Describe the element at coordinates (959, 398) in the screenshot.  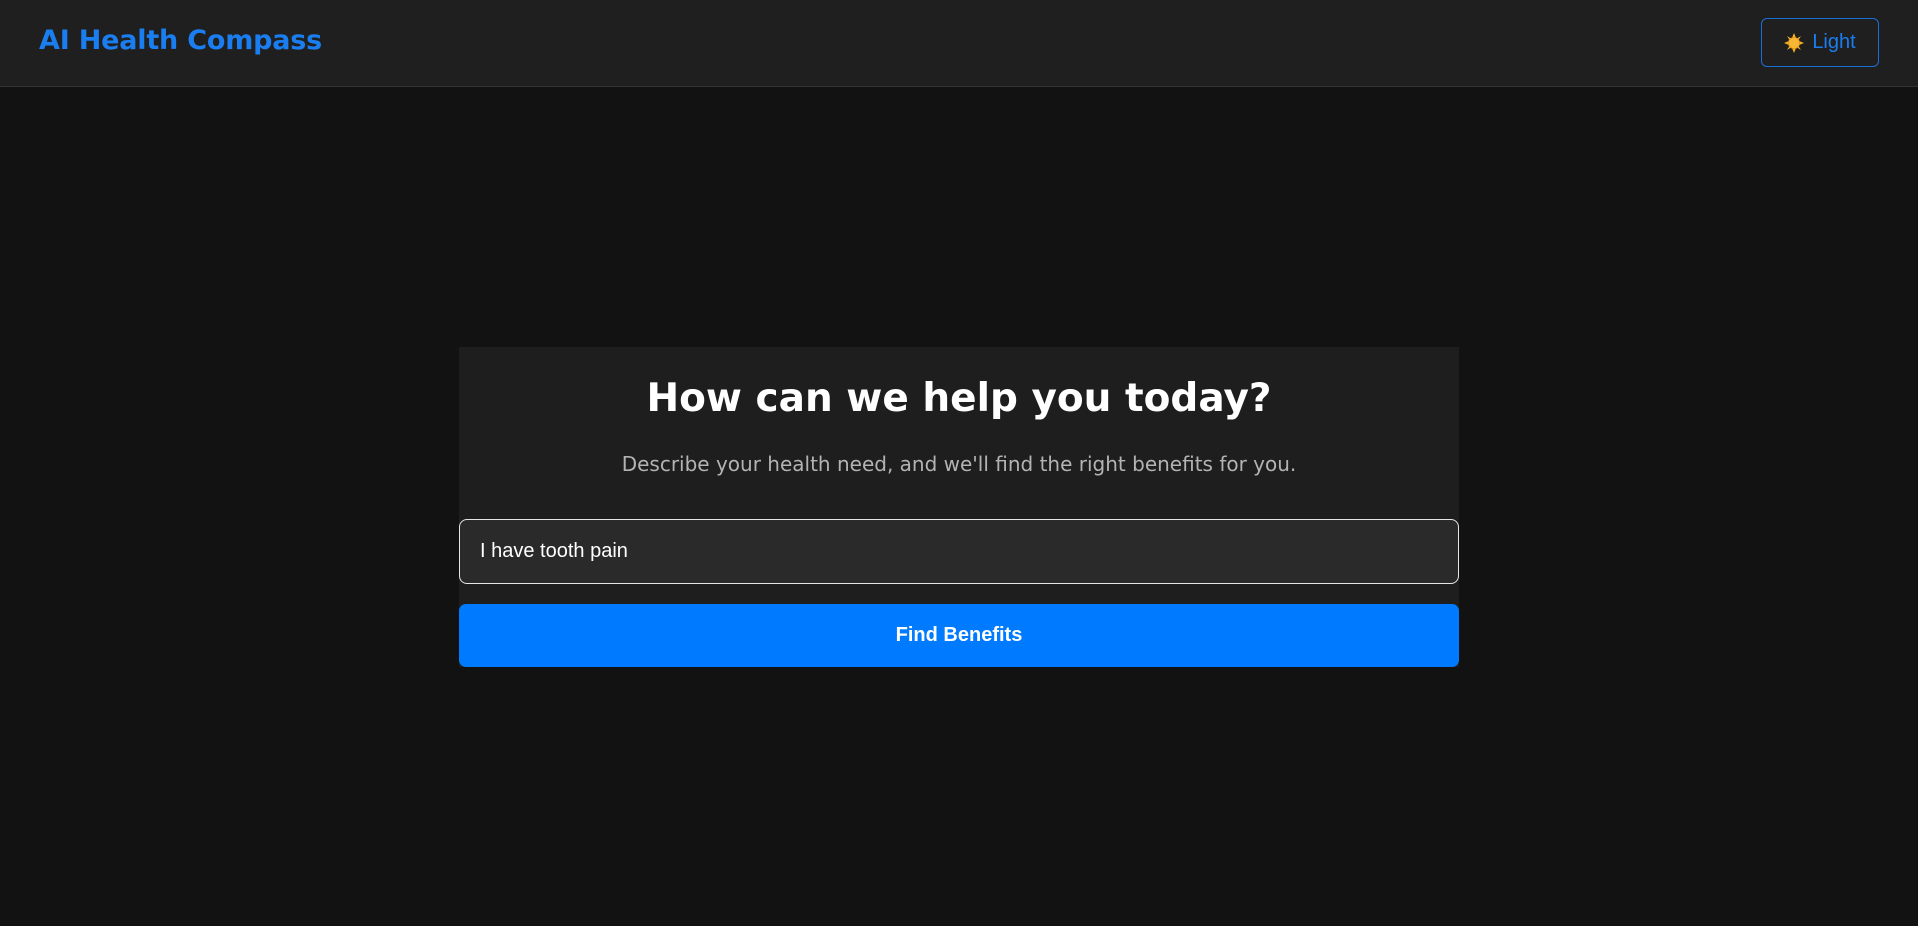
I see `page-title: How can we help you today?` at that location.